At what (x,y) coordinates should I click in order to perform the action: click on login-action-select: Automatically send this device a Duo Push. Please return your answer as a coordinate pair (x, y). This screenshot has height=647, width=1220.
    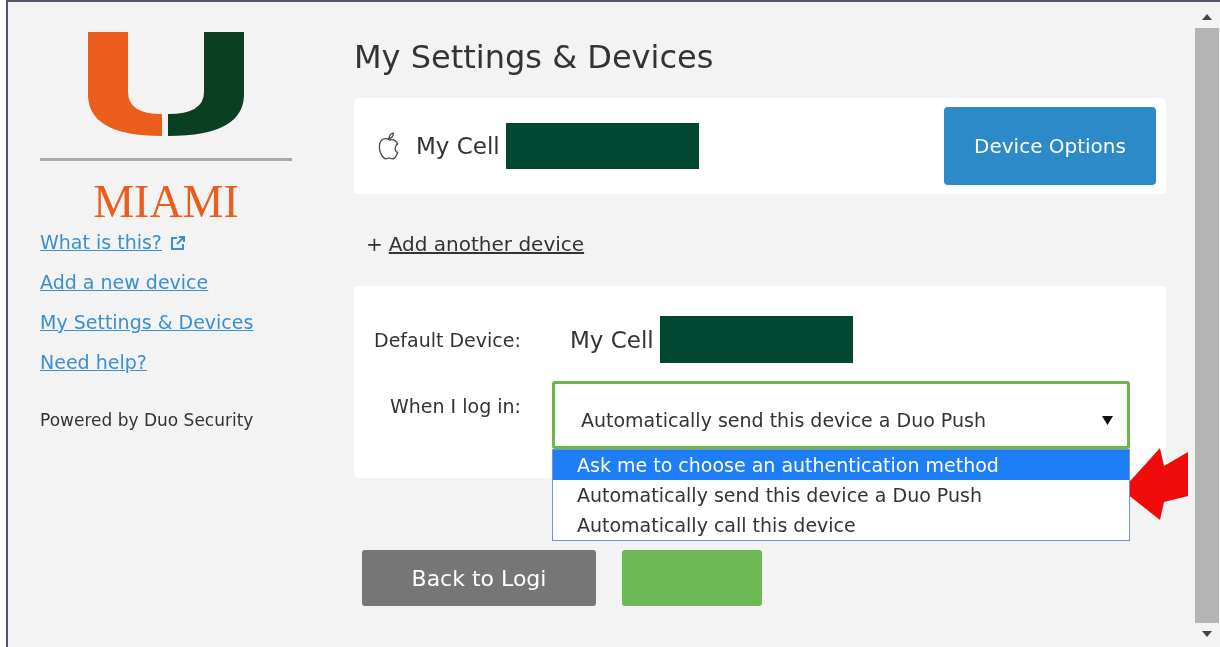
    Looking at the image, I should click on (841, 415).